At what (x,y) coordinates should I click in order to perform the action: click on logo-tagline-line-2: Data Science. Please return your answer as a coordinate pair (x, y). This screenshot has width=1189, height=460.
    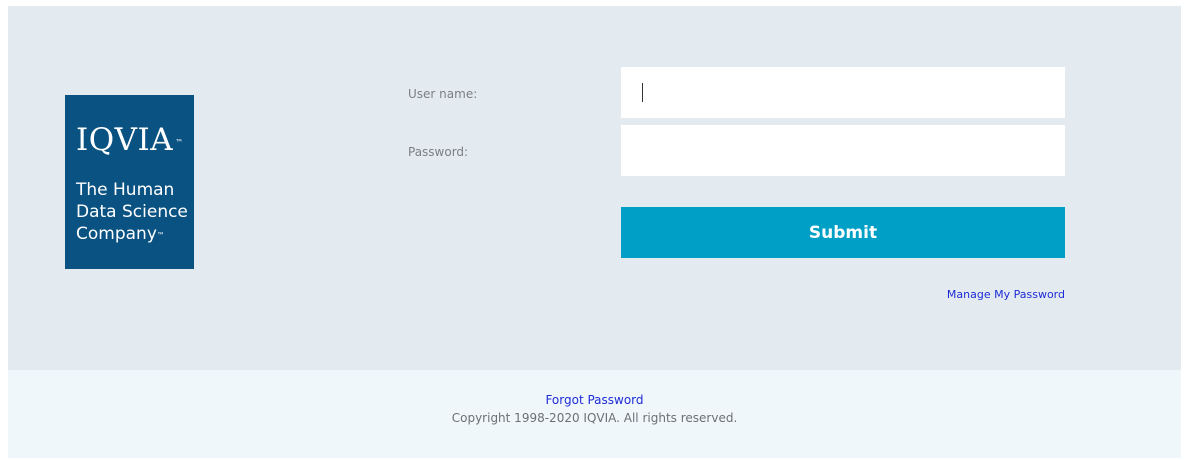
    Looking at the image, I should click on (132, 212).